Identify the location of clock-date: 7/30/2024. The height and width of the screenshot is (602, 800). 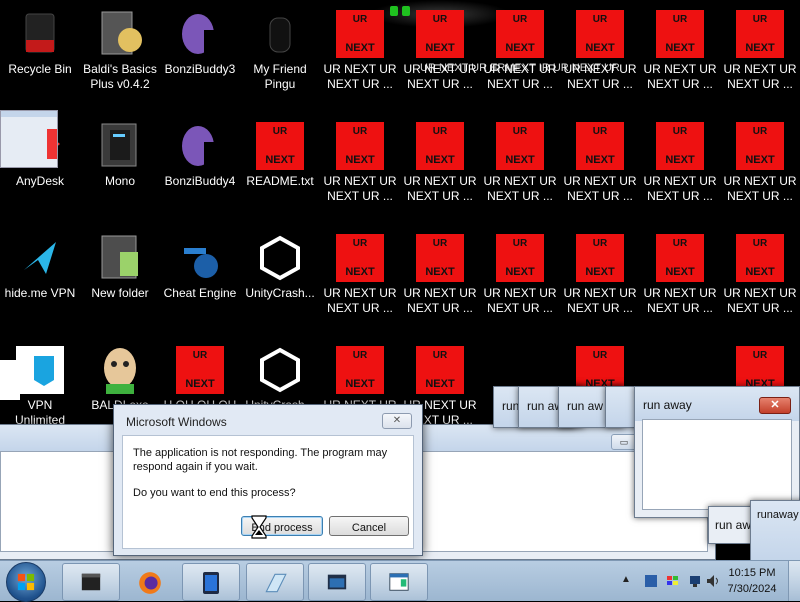
(752, 589).